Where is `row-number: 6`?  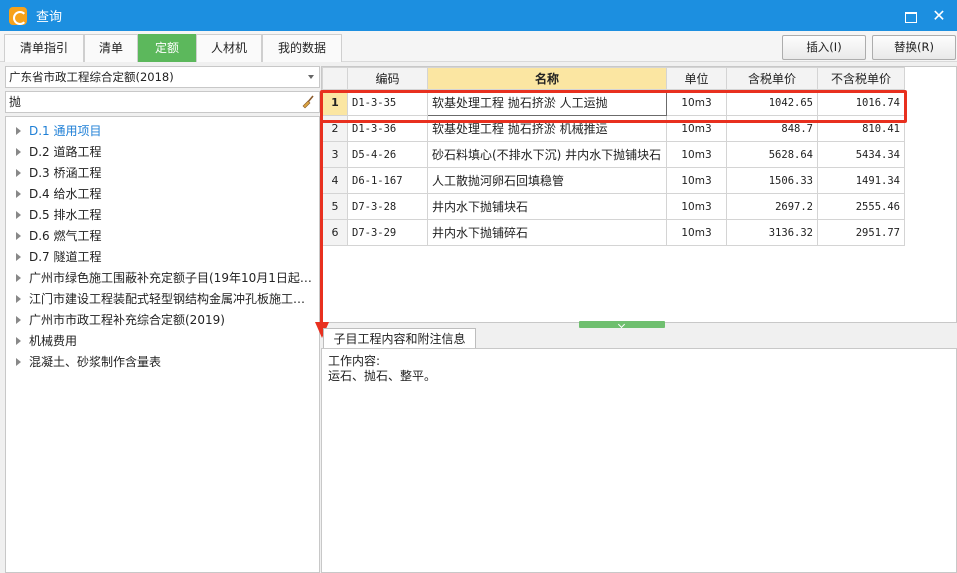 row-number: 6 is located at coordinates (335, 232).